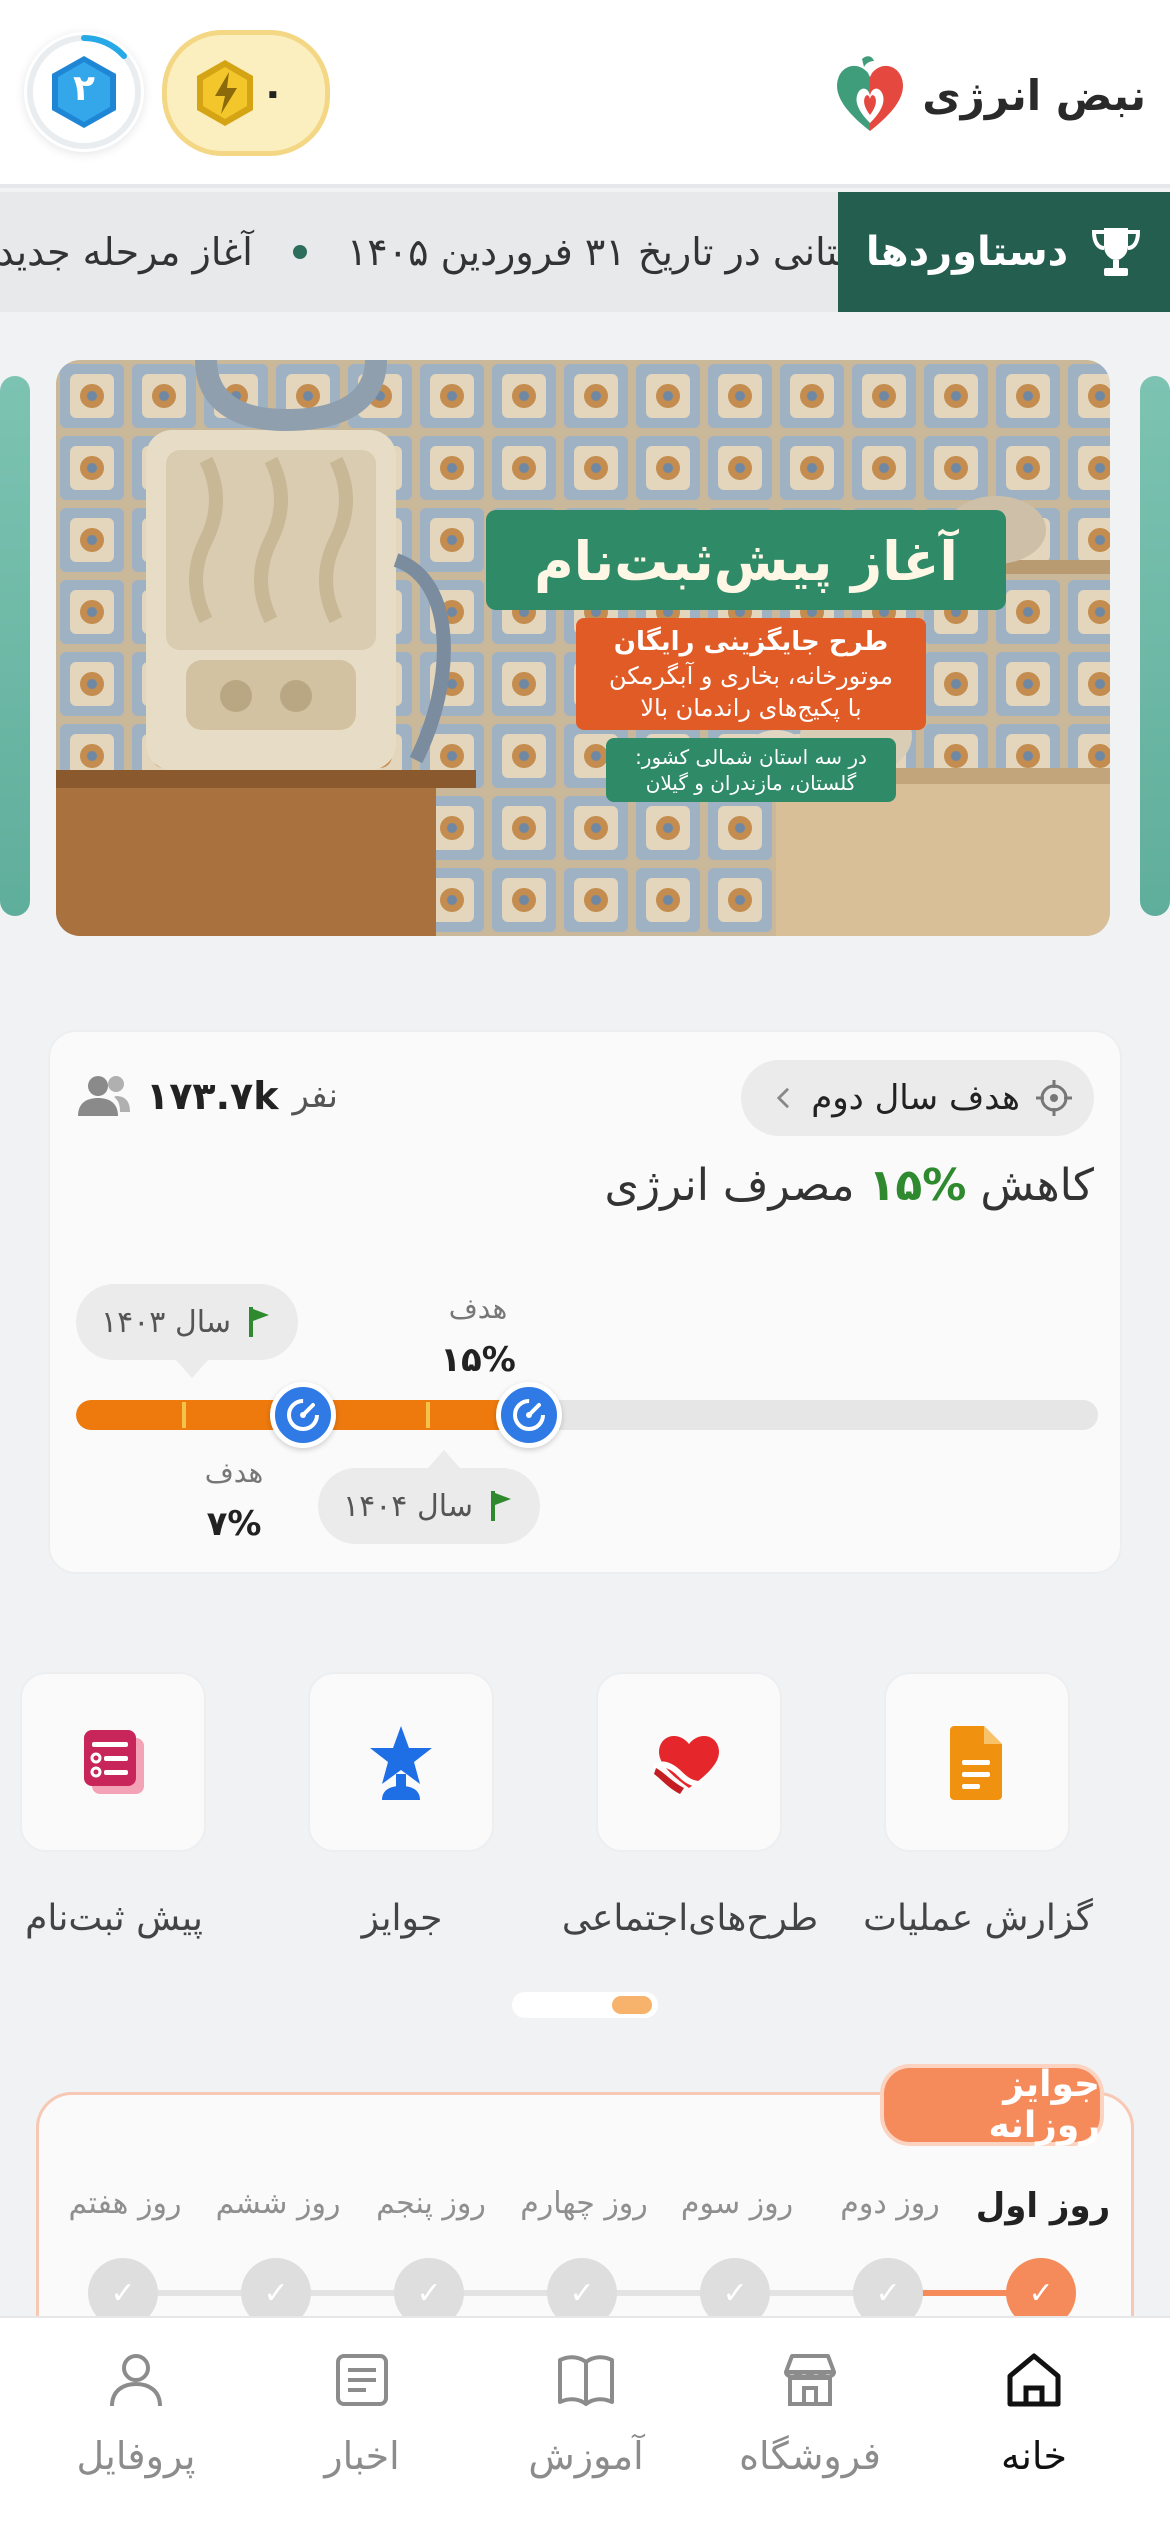 The height and width of the screenshot is (2532, 1170). I want to click on nav-store-label: فروشگاه, so click(810, 2456).